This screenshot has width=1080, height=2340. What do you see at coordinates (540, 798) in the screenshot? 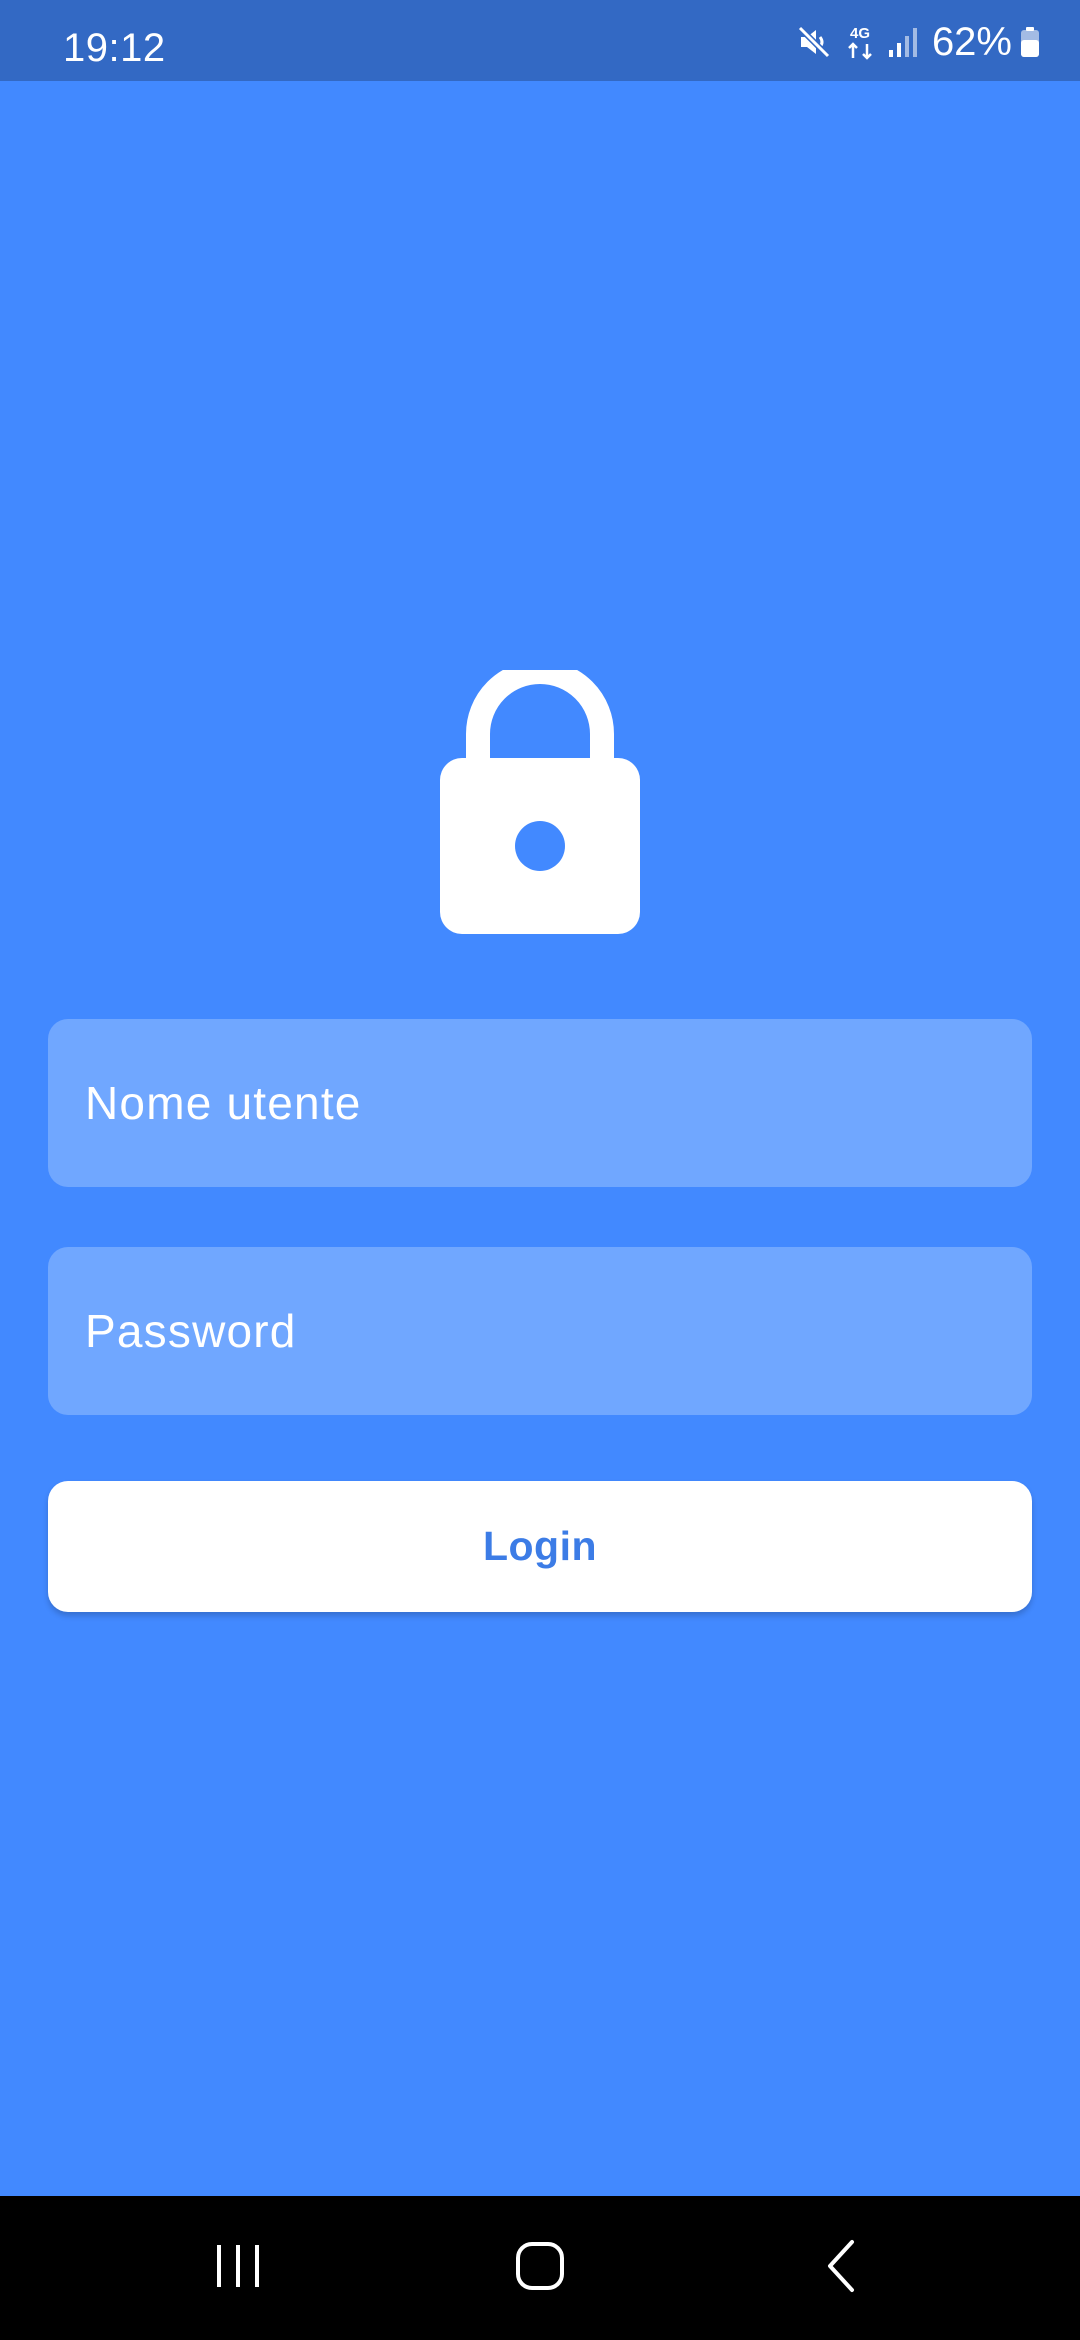
I see `lock-icon` at bounding box center [540, 798].